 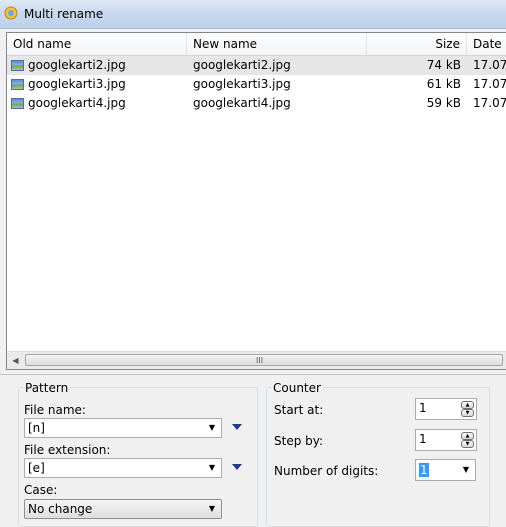 I want to click on pattern-legend: Pattern, so click(x=47, y=388).